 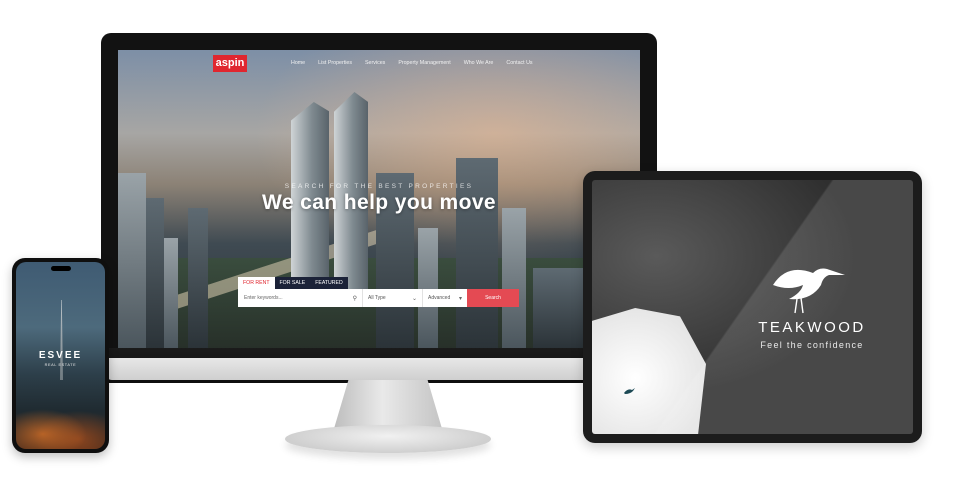 What do you see at coordinates (329, 283) in the screenshot?
I see `tab-featured: FEATURED` at bounding box center [329, 283].